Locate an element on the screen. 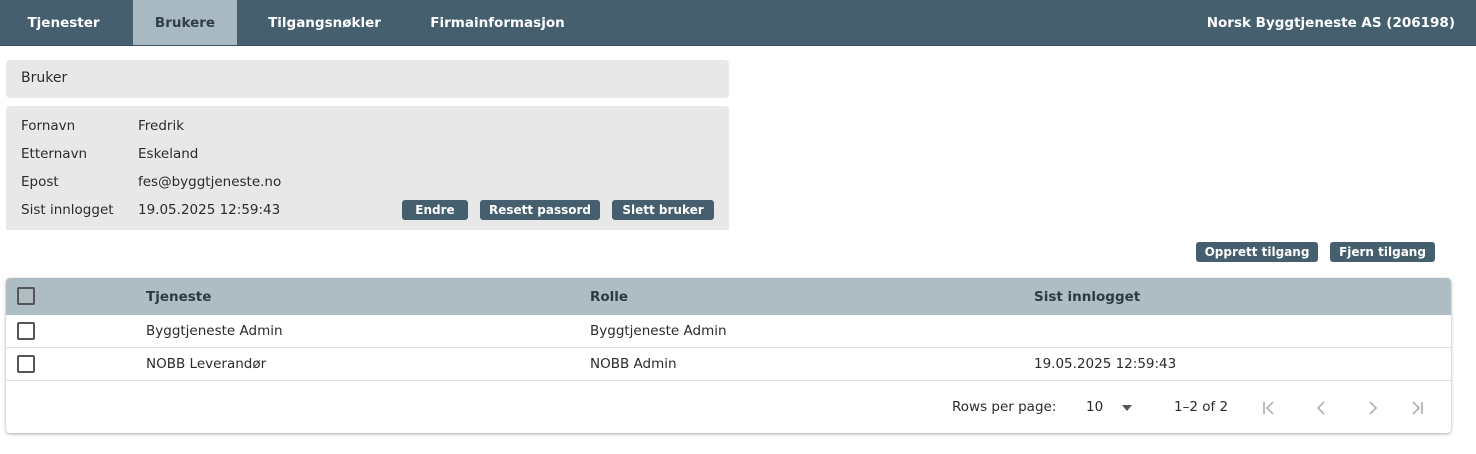 This screenshot has width=1476, height=454. prev-page-button is located at coordinates (1321, 408).